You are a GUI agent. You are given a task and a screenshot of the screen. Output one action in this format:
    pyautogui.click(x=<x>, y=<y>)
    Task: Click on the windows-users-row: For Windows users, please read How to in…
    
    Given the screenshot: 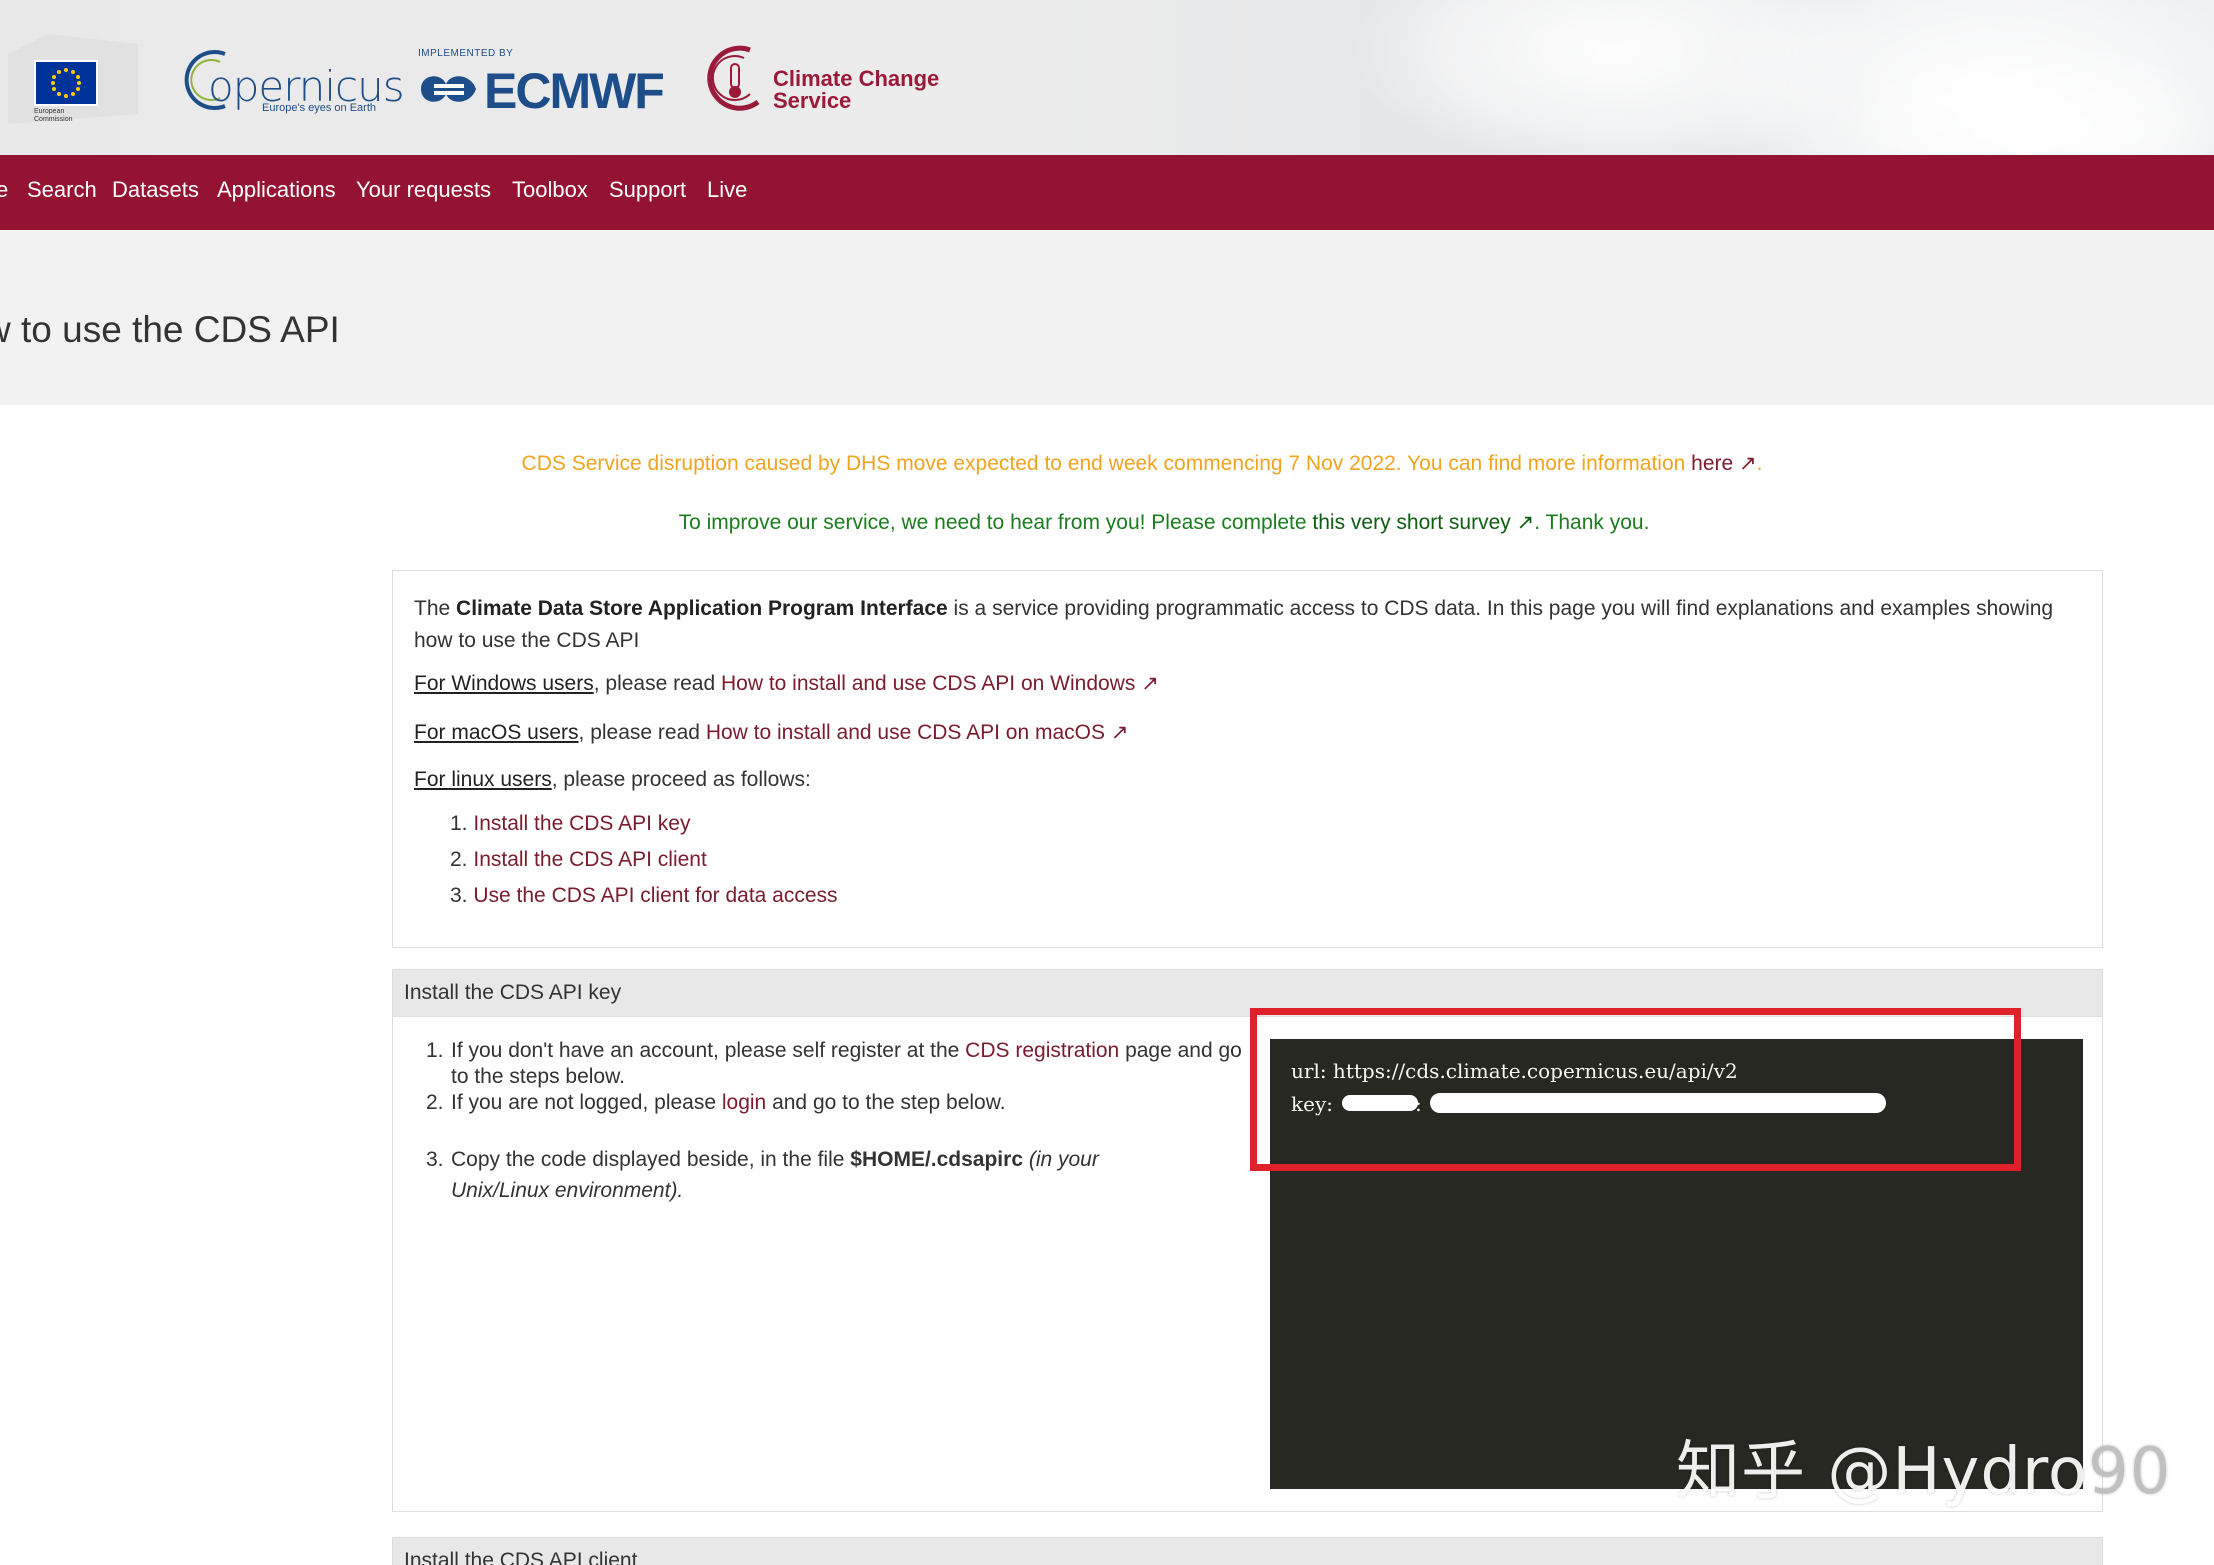 What is the action you would take?
    pyautogui.click(x=786, y=683)
    